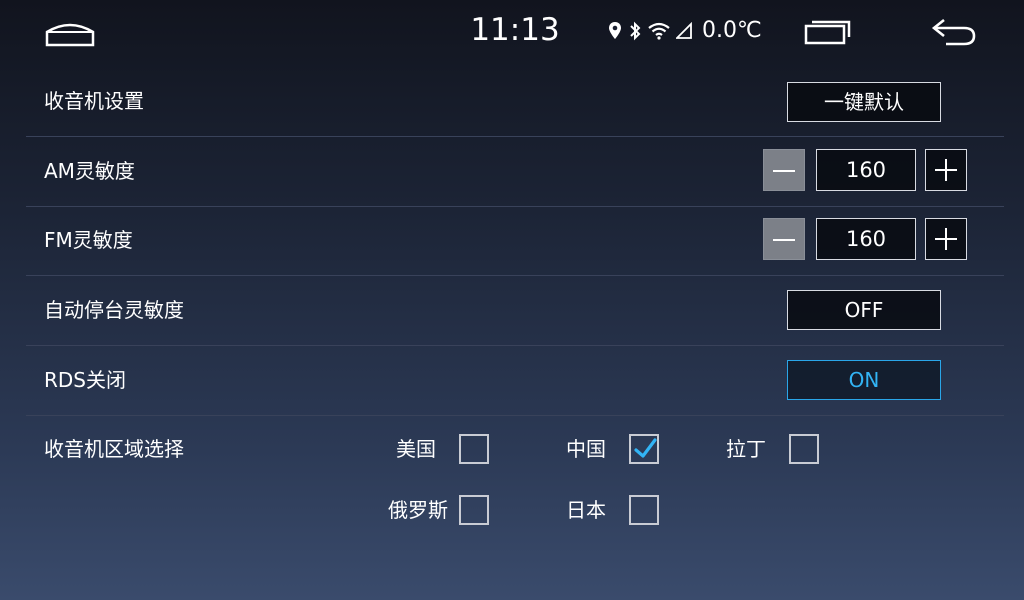 The image size is (1024, 600). I want to click on region-checkbox-usa, so click(474, 449).